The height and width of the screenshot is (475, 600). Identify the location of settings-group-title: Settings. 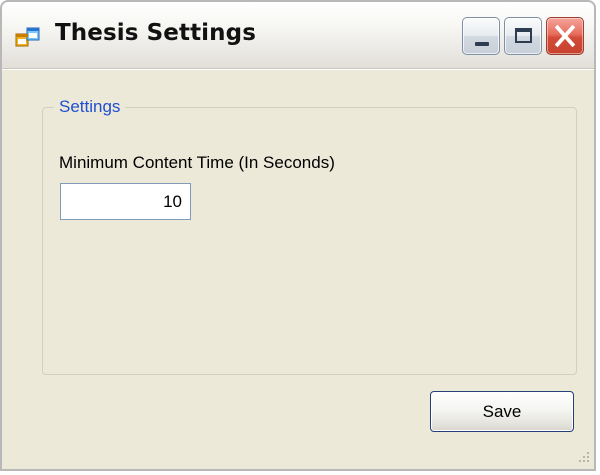
(90, 107).